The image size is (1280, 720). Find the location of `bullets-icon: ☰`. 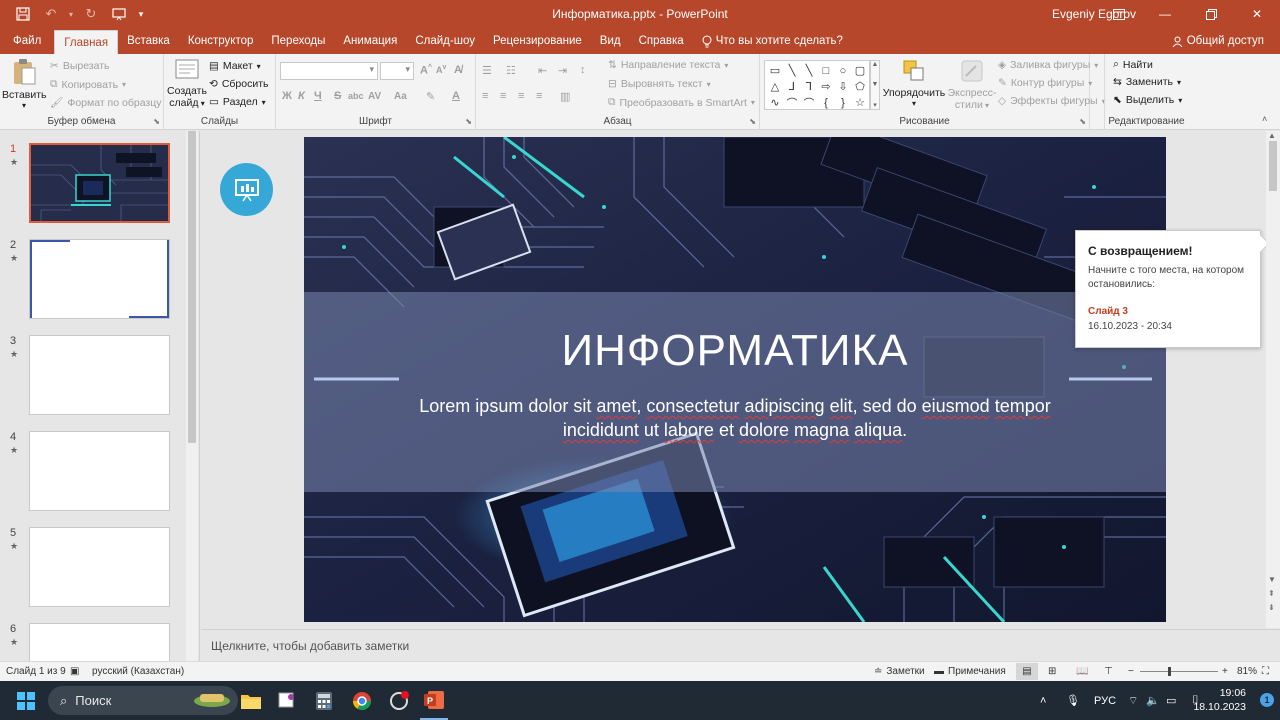

bullets-icon: ☰ is located at coordinates (487, 70).